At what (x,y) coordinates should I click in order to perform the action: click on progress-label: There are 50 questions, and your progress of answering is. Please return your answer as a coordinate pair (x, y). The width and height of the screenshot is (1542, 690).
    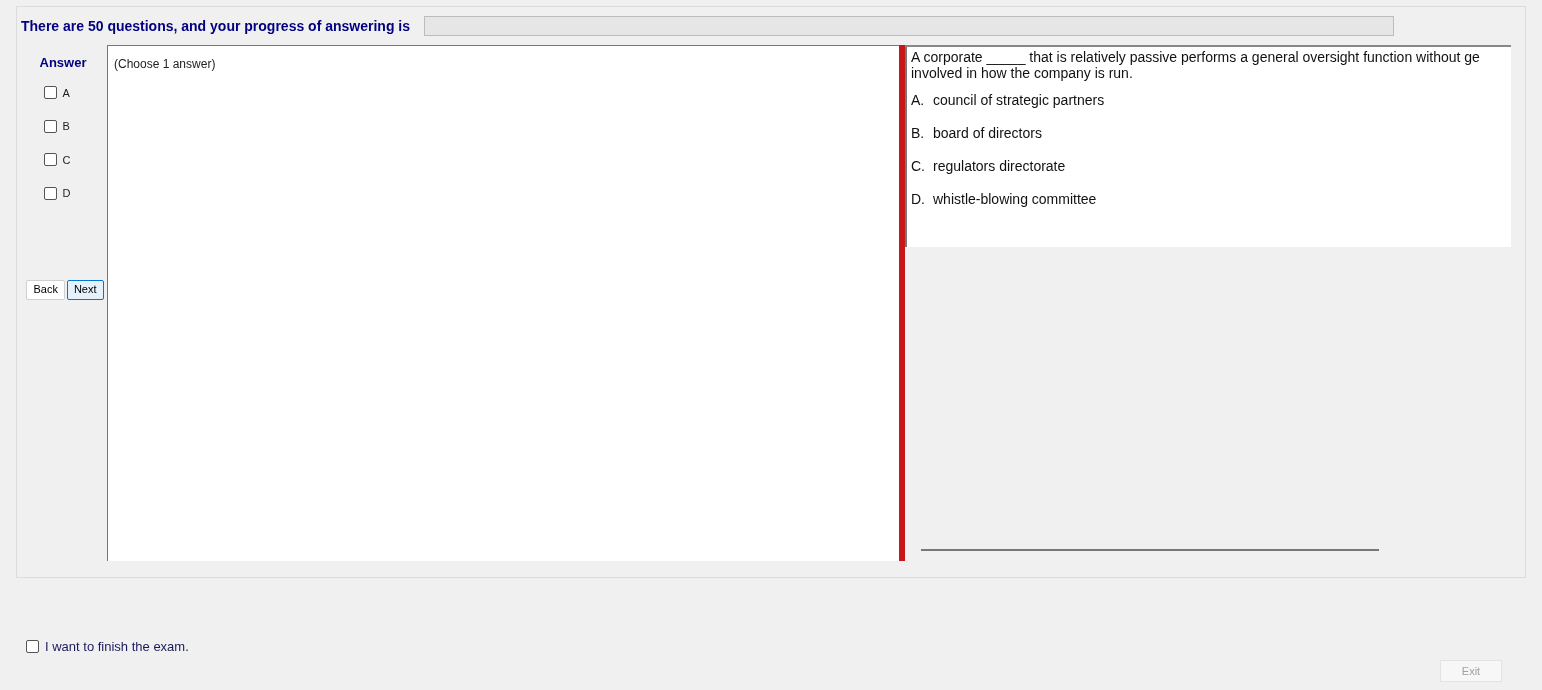
    Looking at the image, I should click on (215, 26).